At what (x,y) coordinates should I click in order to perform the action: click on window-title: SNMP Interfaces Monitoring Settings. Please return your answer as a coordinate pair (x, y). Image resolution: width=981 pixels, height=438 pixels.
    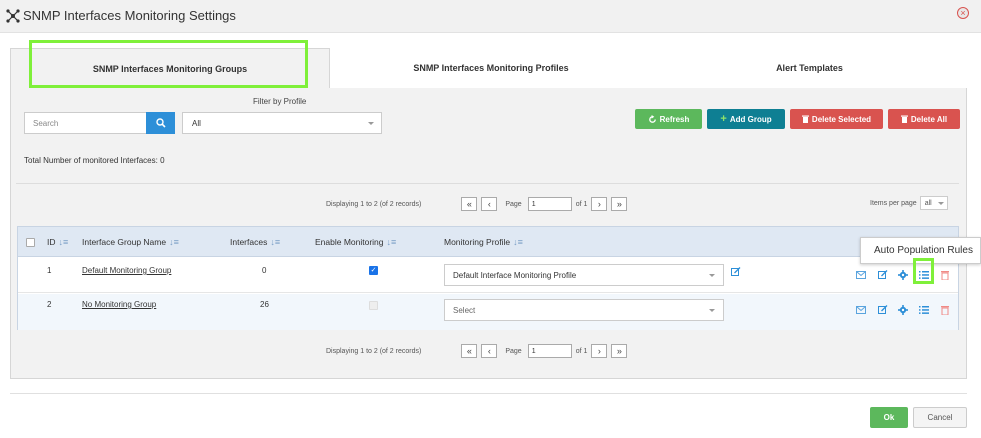
    Looking at the image, I should click on (129, 15).